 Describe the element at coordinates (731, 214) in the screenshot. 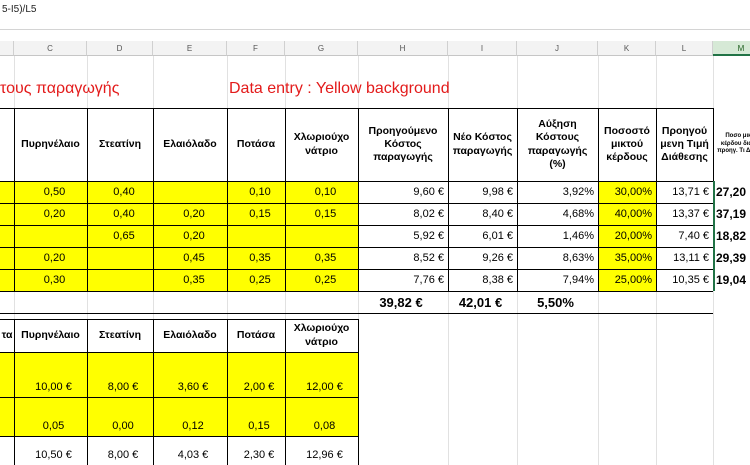

I see `table-cell: 37,19` at that location.